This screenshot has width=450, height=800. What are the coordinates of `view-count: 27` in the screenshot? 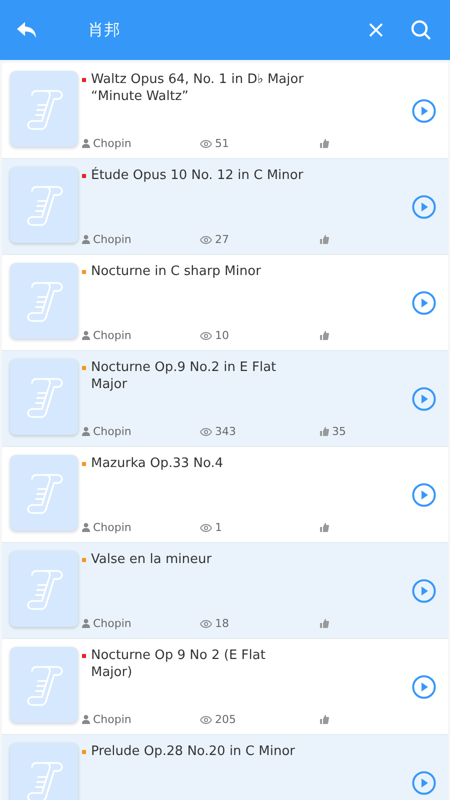 It's located at (222, 239).